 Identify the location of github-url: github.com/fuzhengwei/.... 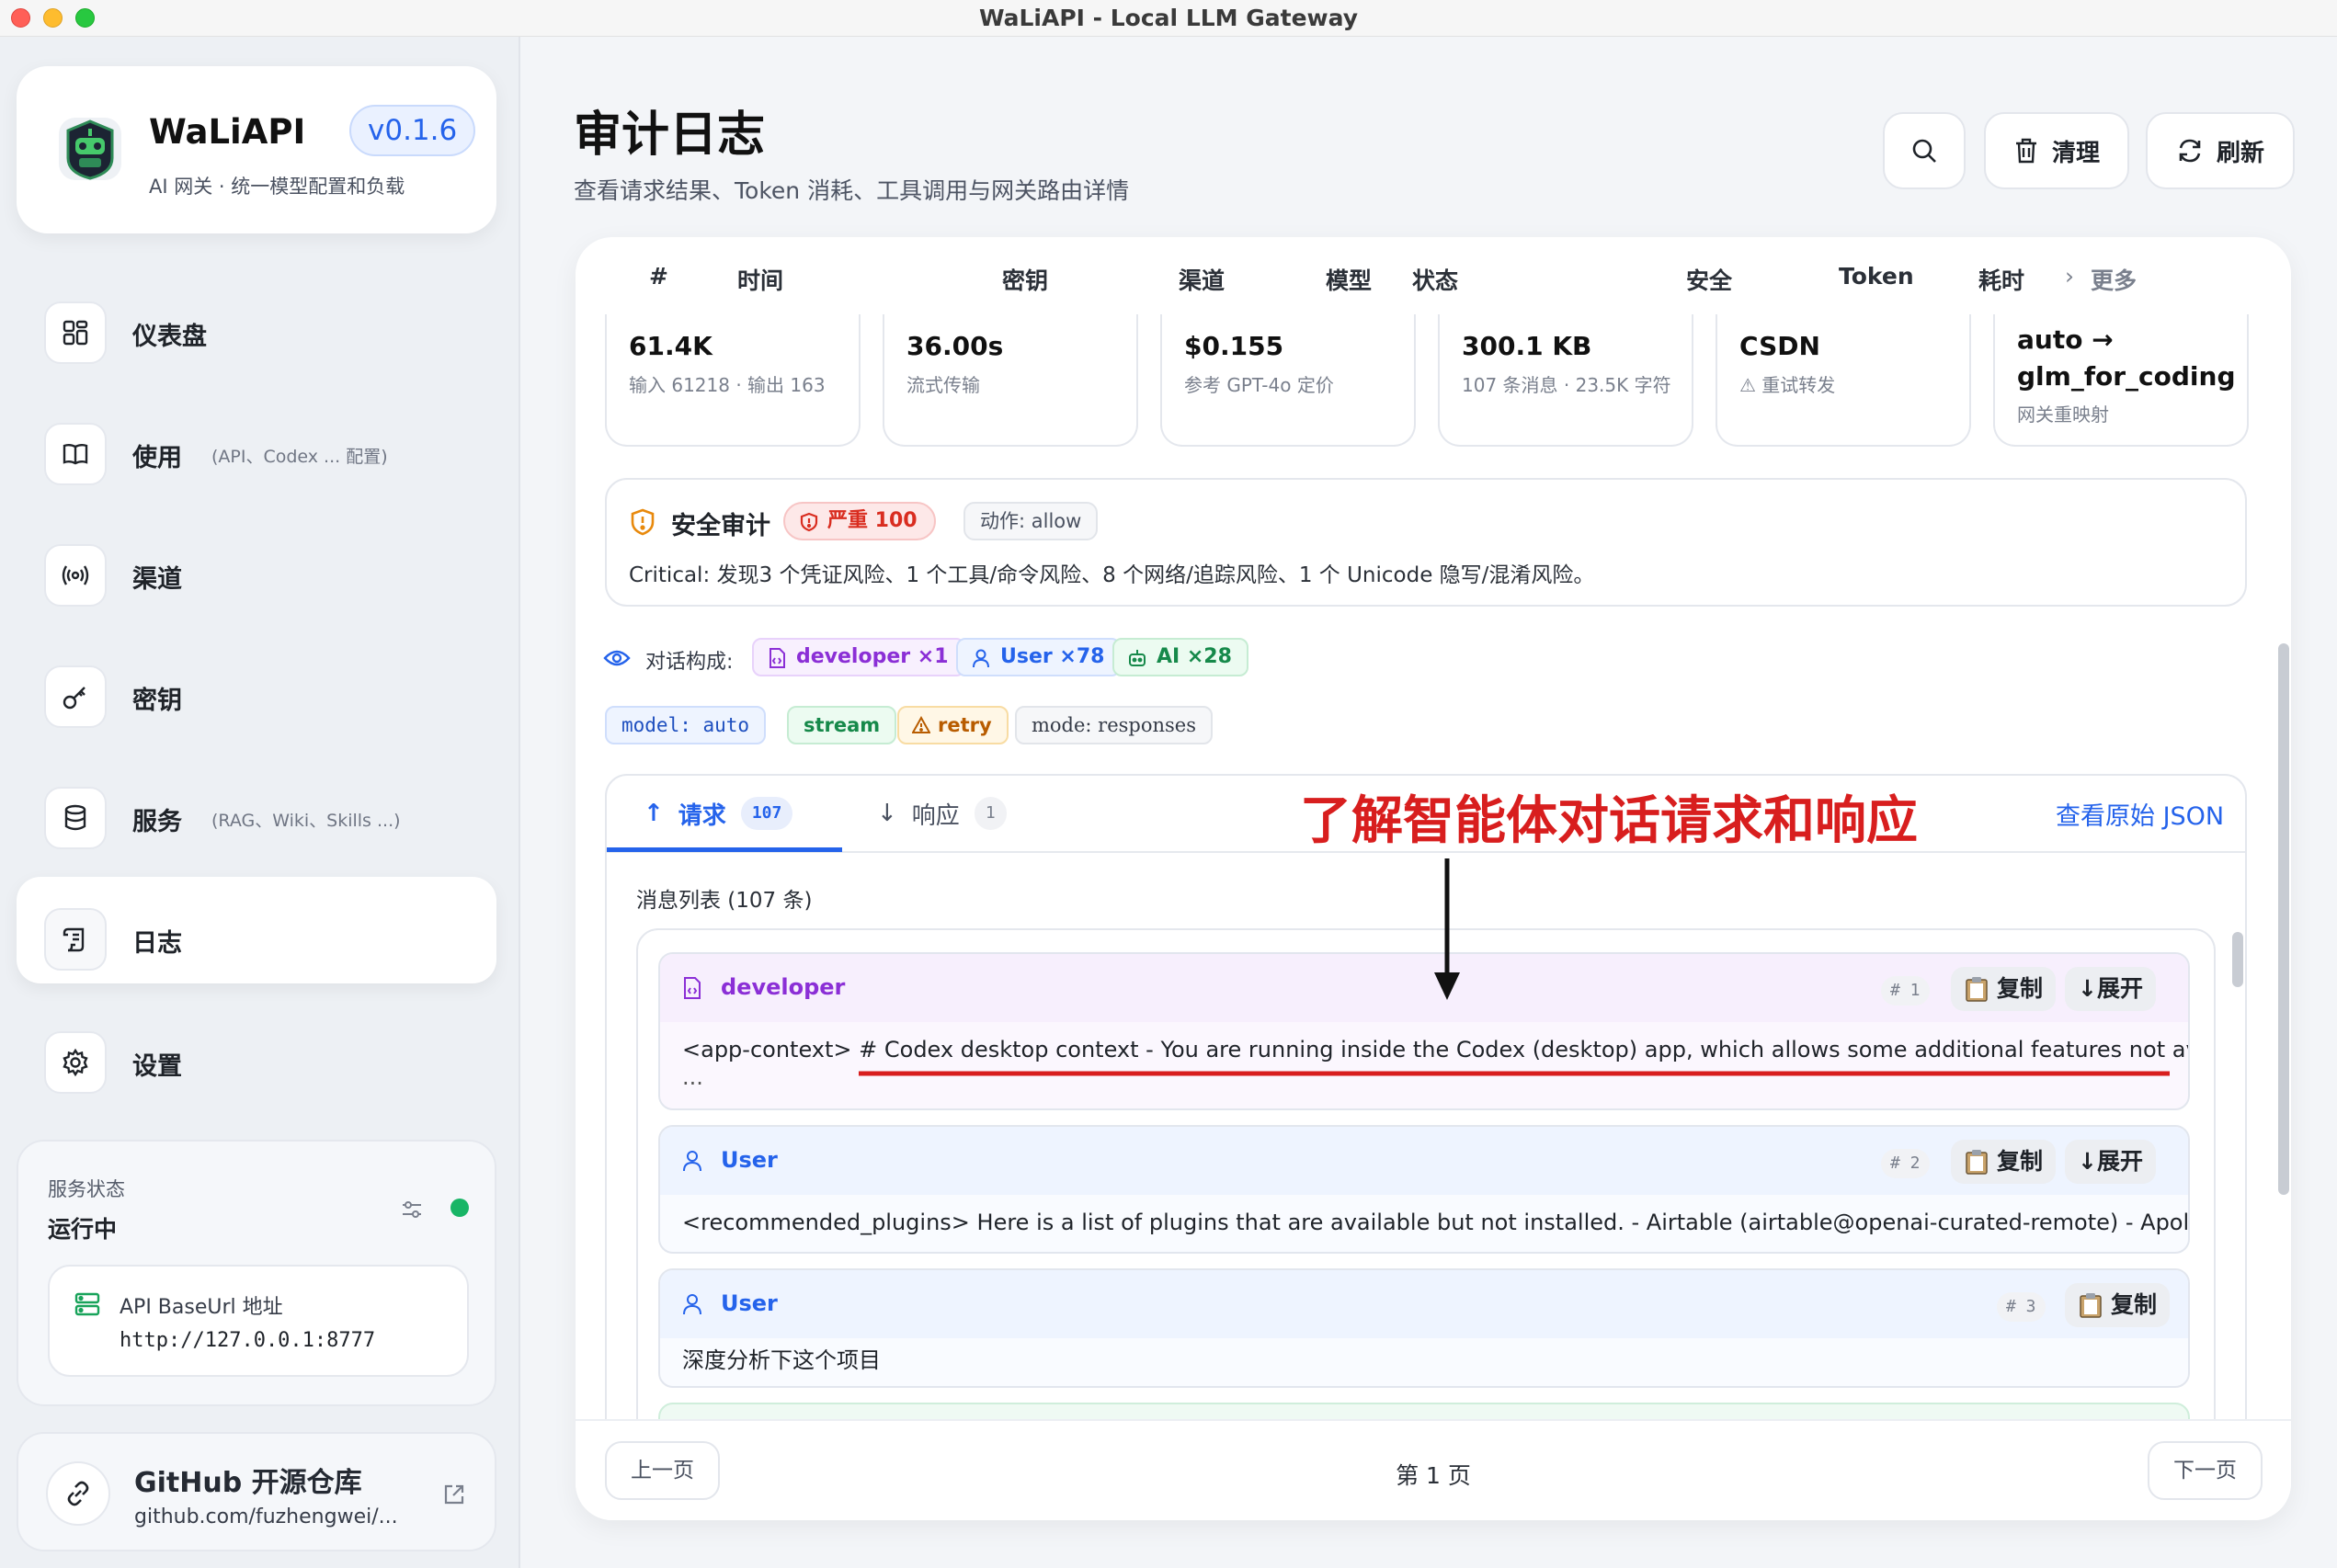
(266, 1517).